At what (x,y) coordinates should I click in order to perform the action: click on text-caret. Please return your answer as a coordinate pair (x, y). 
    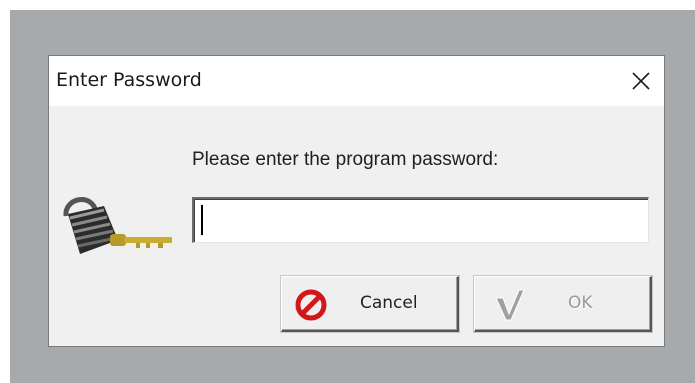
    Looking at the image, I should click on (202, 220).